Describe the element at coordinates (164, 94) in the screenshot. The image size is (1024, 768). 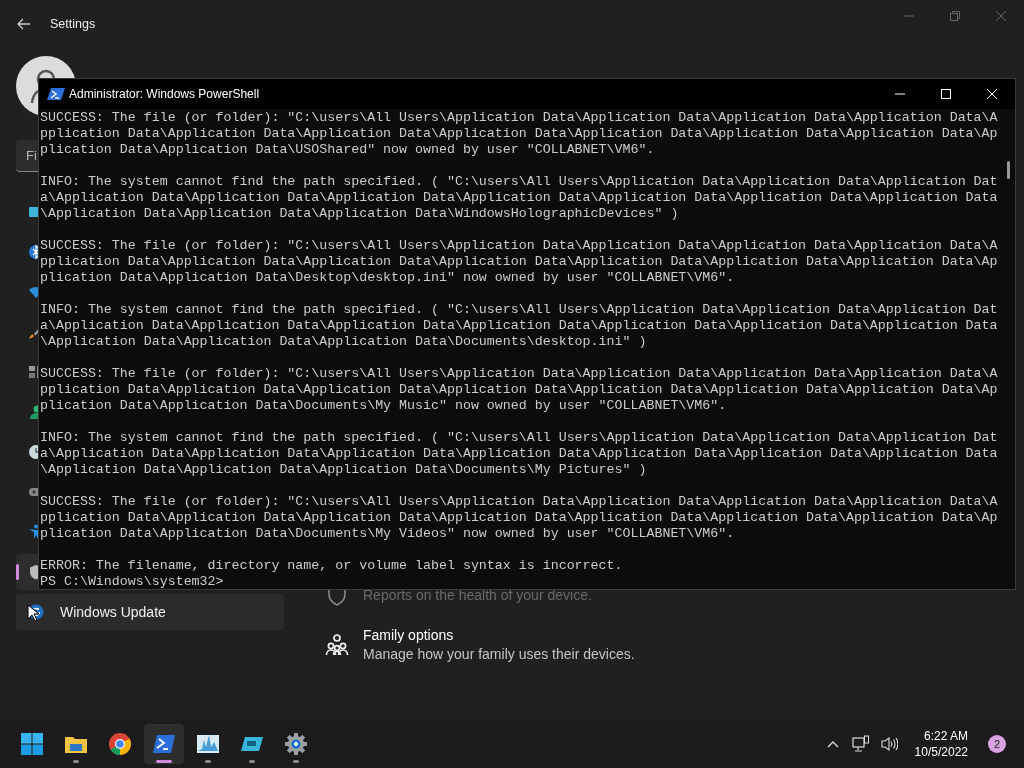
I see `window-title: Administrator: Windows PowerShell` at that location.